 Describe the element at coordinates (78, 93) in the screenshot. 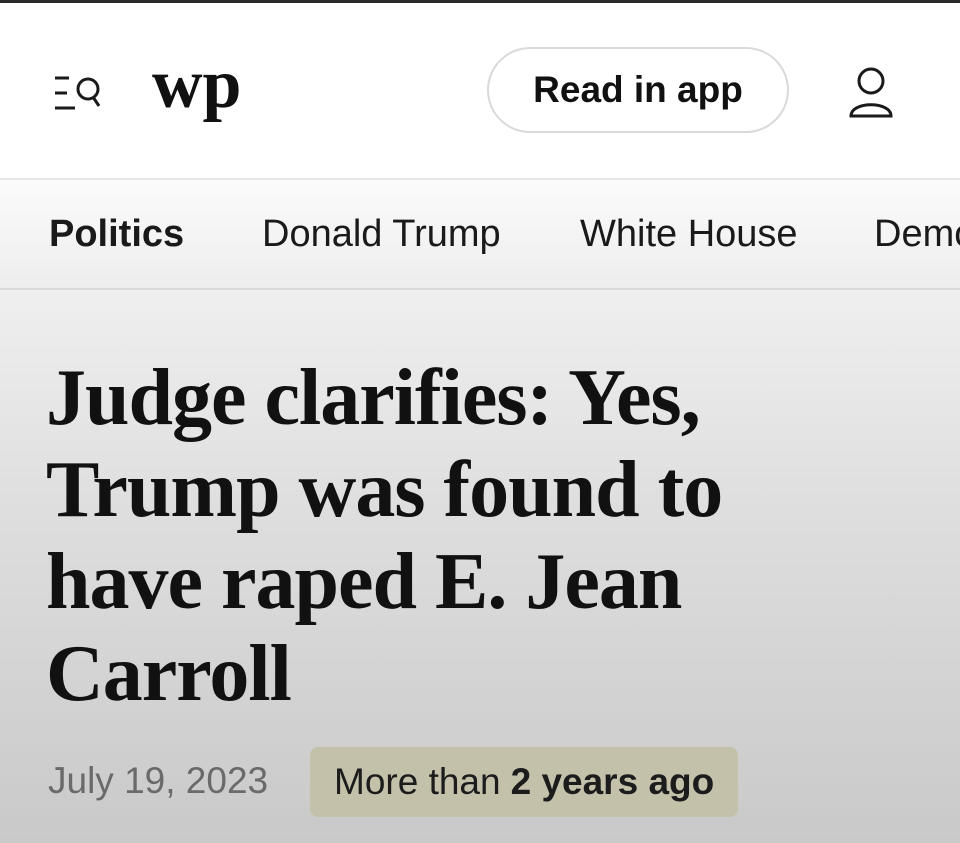

I see `menu-search-icon` at that location.